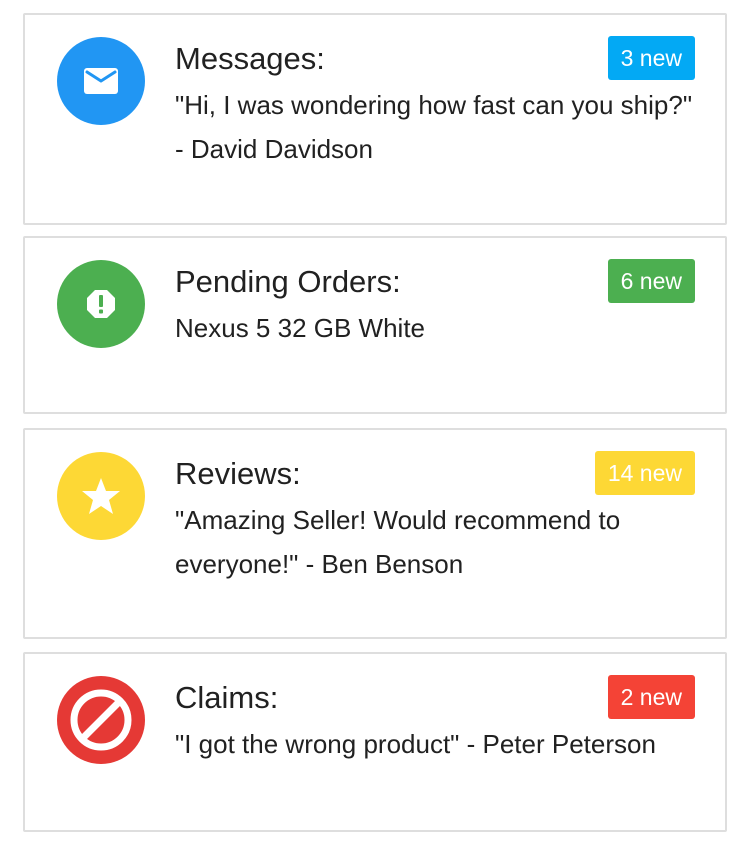 This screenshot has height=842, width=750. I want to click on orders-avatar, so click(101, 304).